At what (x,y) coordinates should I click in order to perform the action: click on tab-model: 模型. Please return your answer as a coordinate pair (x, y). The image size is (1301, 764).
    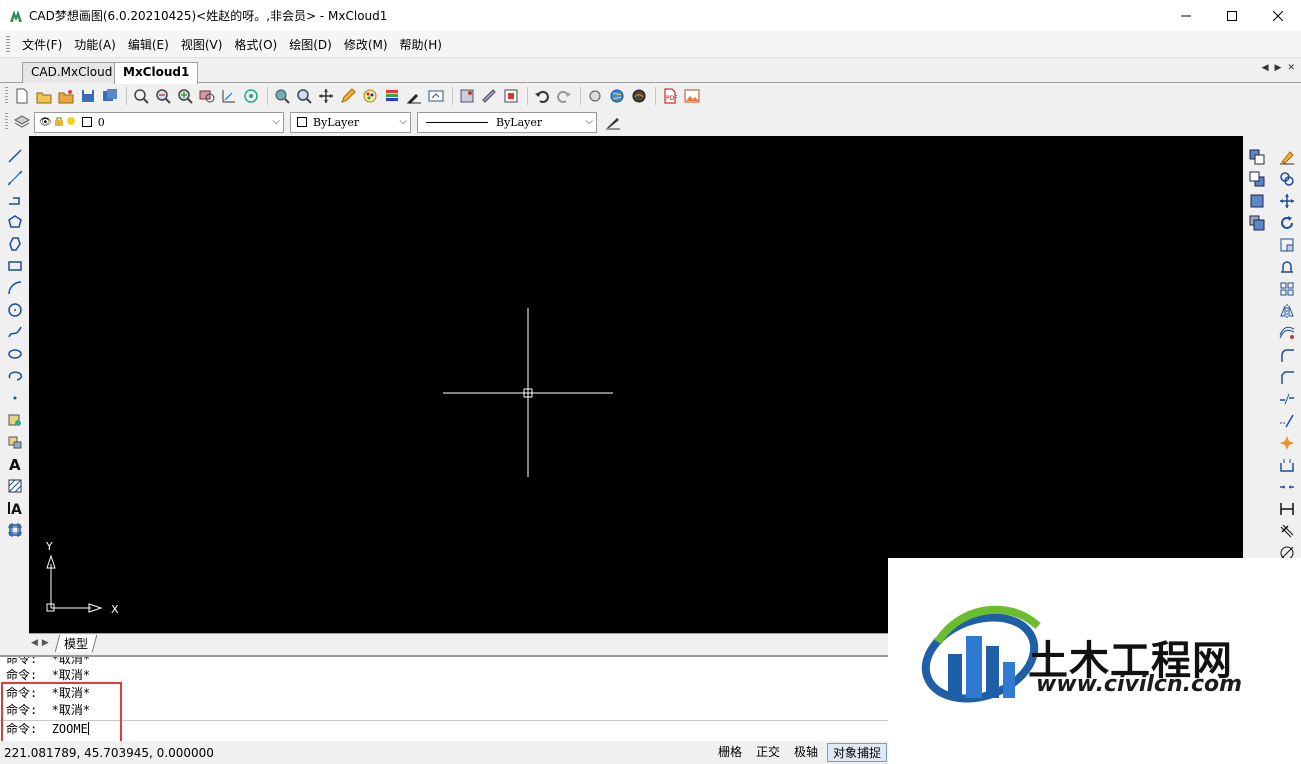
    Looking at the image, I should click on (76, 643).